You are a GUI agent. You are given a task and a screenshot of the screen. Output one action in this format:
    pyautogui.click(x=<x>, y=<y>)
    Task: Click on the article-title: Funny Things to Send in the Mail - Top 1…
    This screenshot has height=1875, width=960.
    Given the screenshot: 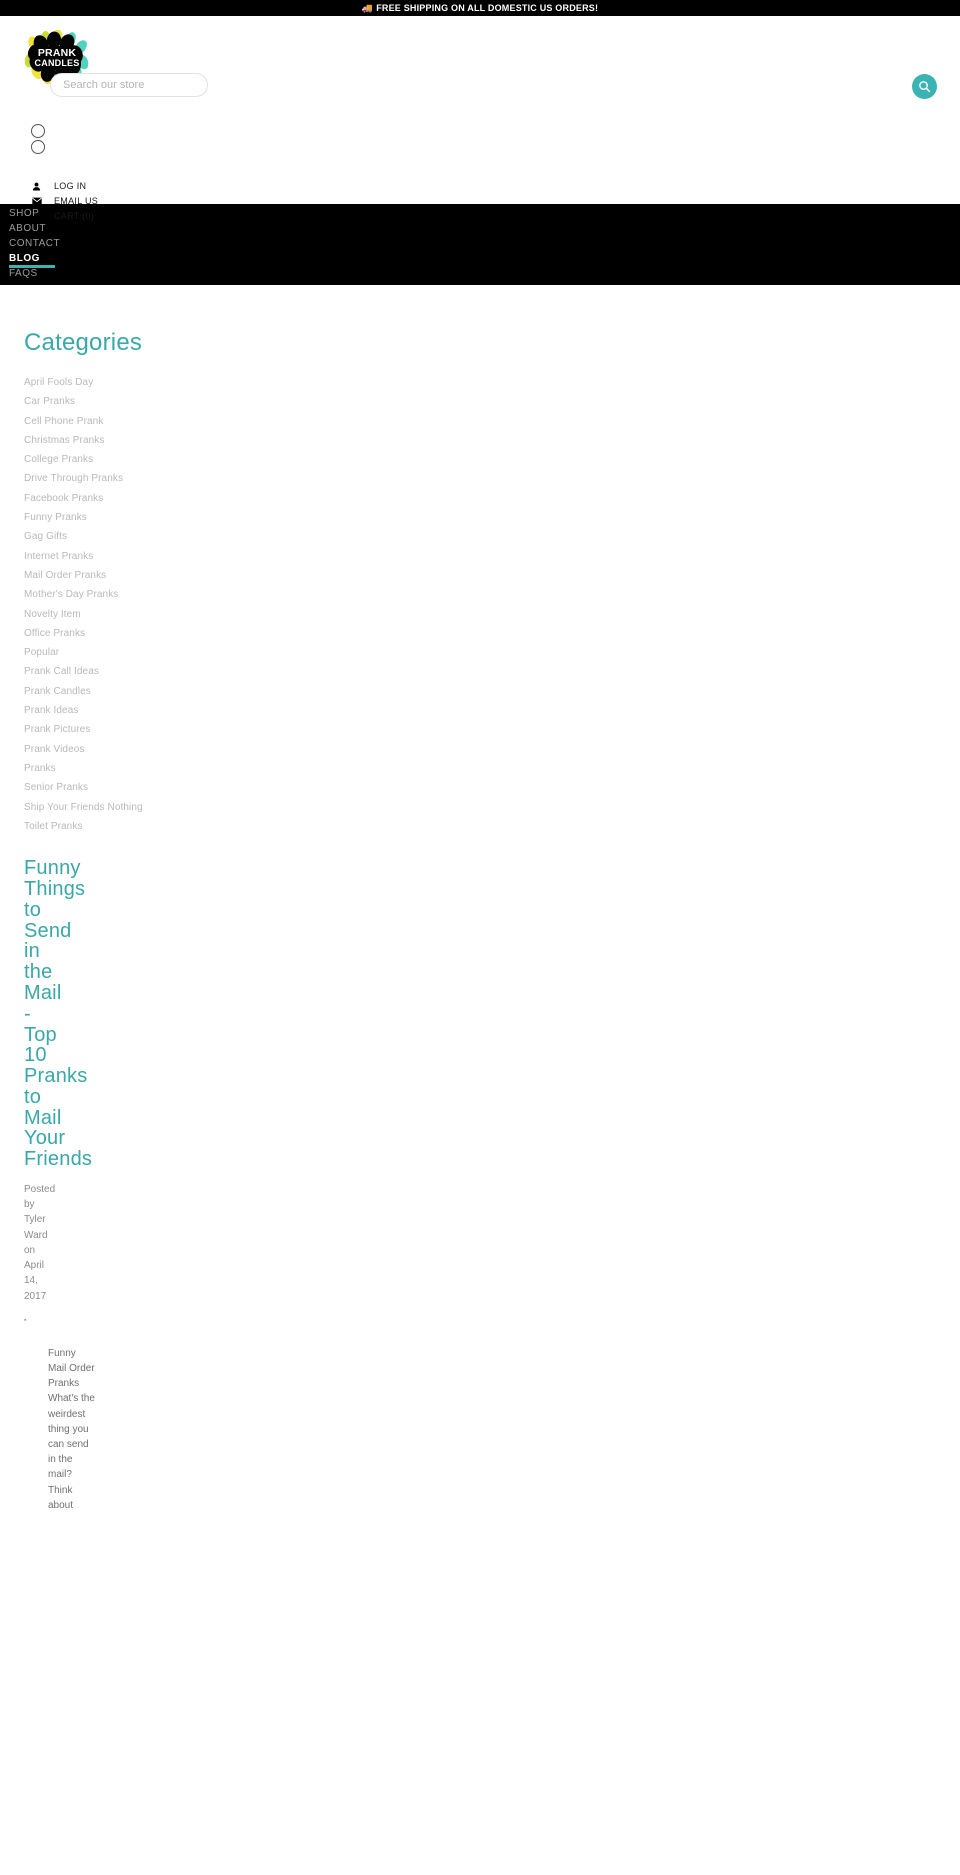 What is the action you would take?
    pyautogui.click(x=46, y=1014)
    